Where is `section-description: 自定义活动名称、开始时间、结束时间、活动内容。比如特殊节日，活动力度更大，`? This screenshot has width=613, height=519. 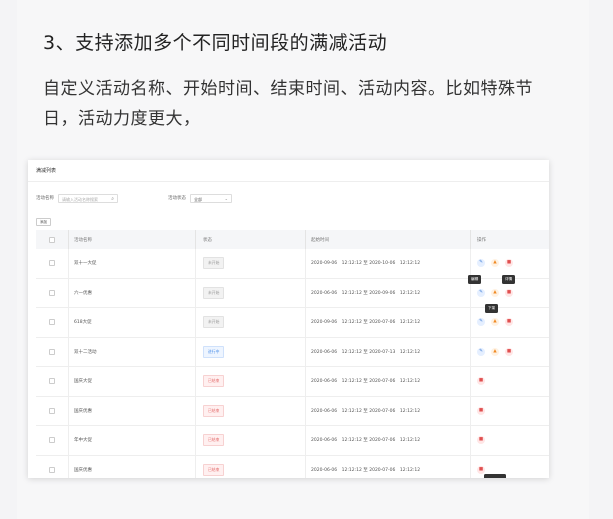
section-description: 自定义活动名称、开始时间、结束时间、活动内容。比如特殊节日，活动力度更大， is located at coordinates (288, 104).